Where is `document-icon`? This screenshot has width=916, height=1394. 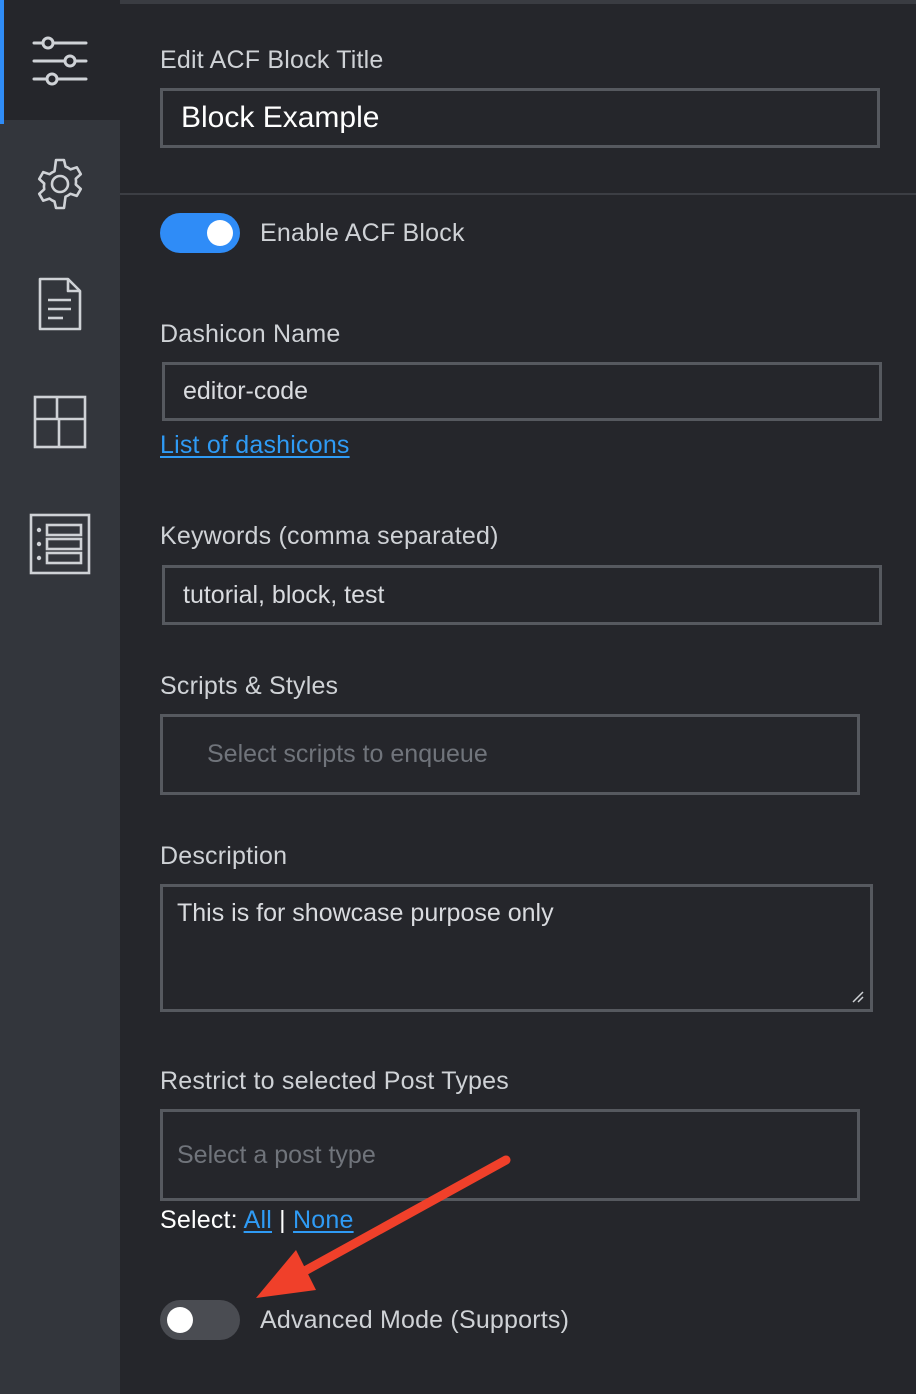
document-icon is located at coordinates (60, 304).